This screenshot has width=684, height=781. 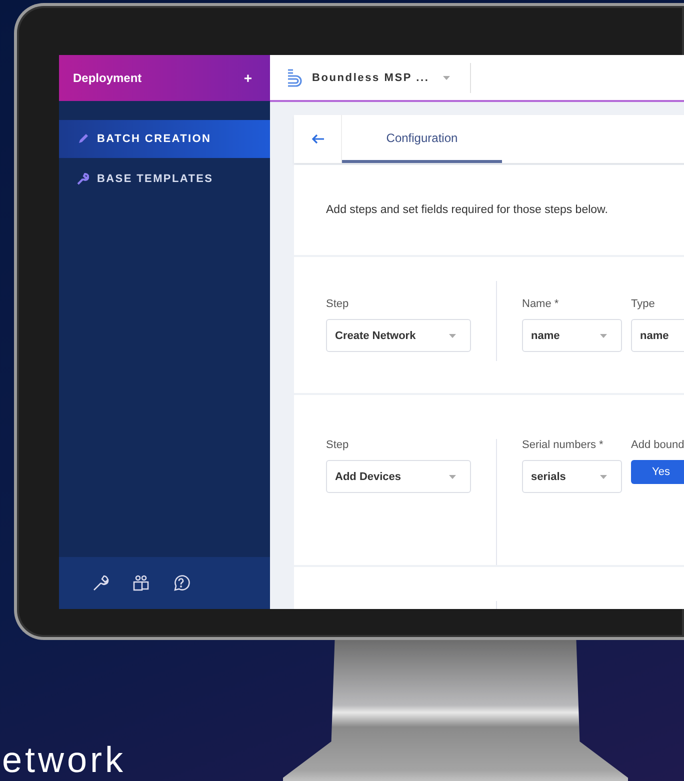 I want to click on field-label: Type, so click(x=643, y=304).